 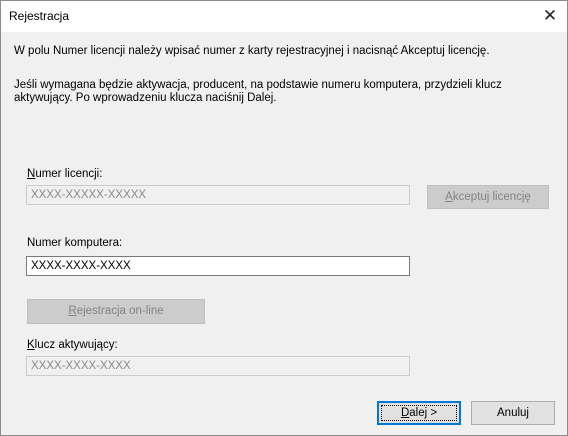 What do you see at coordinates (116, 311) in the screenshot?
I see `online-registration-button: Rejestracja on-line` at bounding box center [116, 311].